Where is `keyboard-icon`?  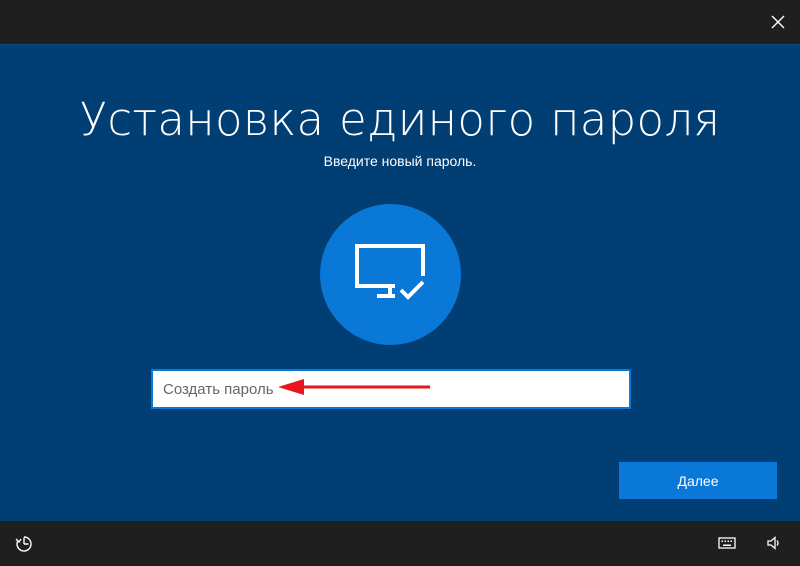
keyboard-icon is located at coordinates (727, 543).